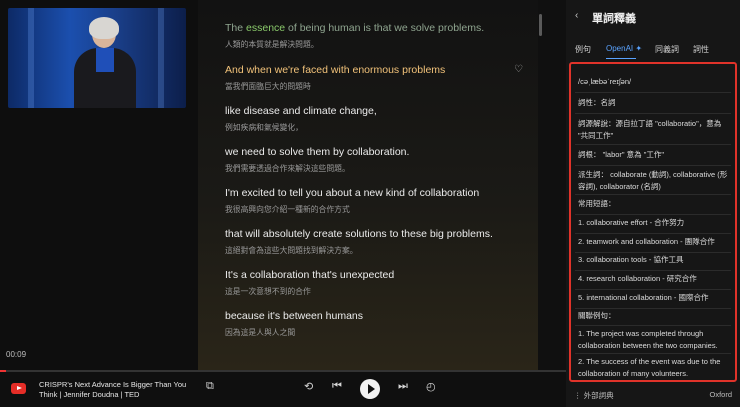 Image resolution: width=740 pixels, height=407 pixels. Describe the element at coordinates (667, 49) in the screenshot. I see `tab-synonyms: 同義詞` at that location.